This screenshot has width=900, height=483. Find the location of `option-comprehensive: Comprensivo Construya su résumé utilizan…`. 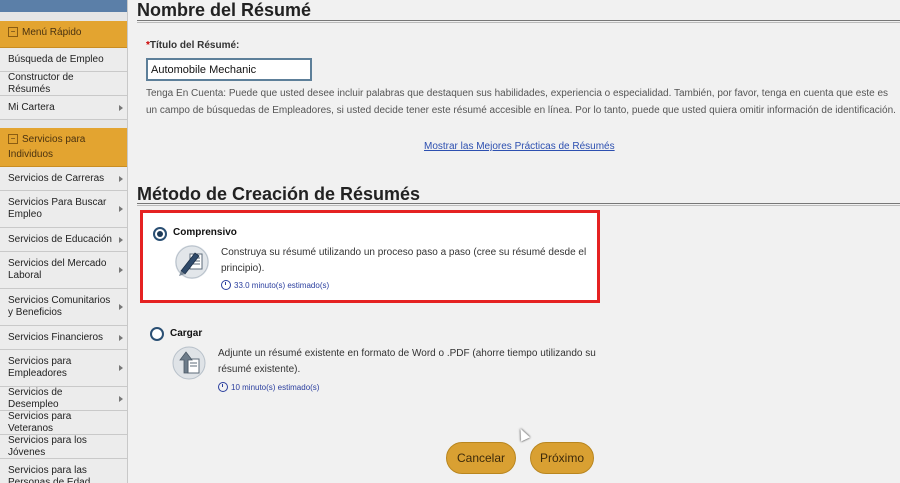

option-comprehensive: Comprensivo Construya su résumé utilizan… is located at coordinates (370, 256).